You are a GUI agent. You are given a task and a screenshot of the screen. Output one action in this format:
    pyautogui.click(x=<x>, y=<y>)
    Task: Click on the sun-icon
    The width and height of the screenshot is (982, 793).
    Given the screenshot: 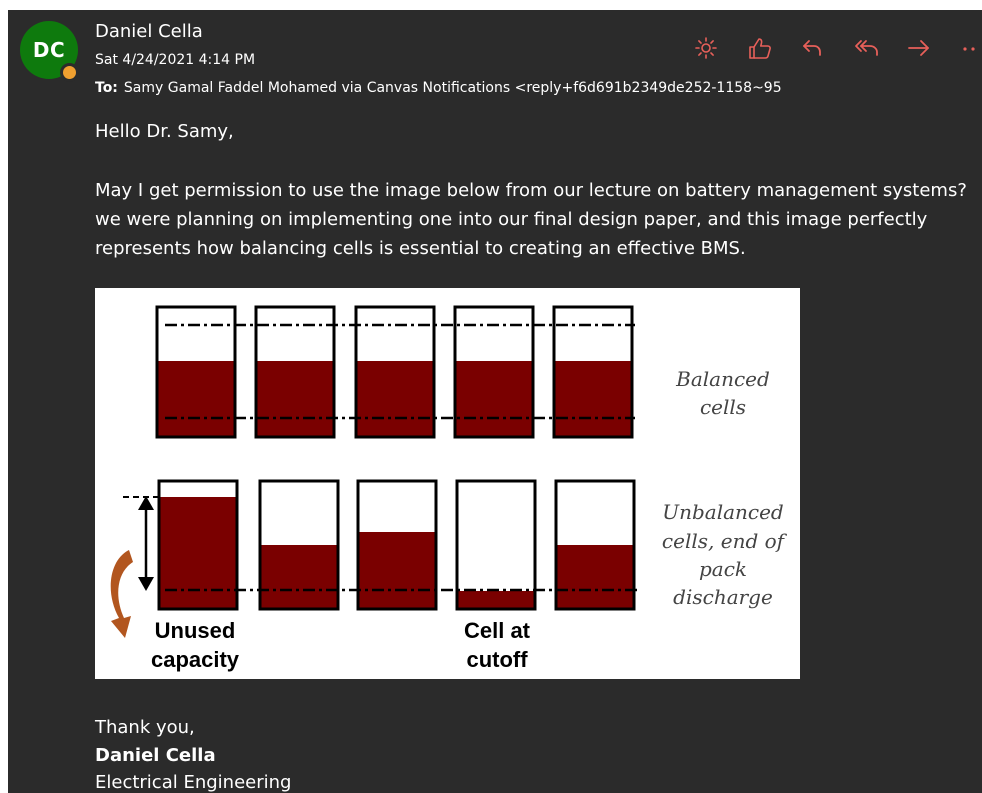 What is the action you would take?
    pyautogui.click(x=706, y=48)
    